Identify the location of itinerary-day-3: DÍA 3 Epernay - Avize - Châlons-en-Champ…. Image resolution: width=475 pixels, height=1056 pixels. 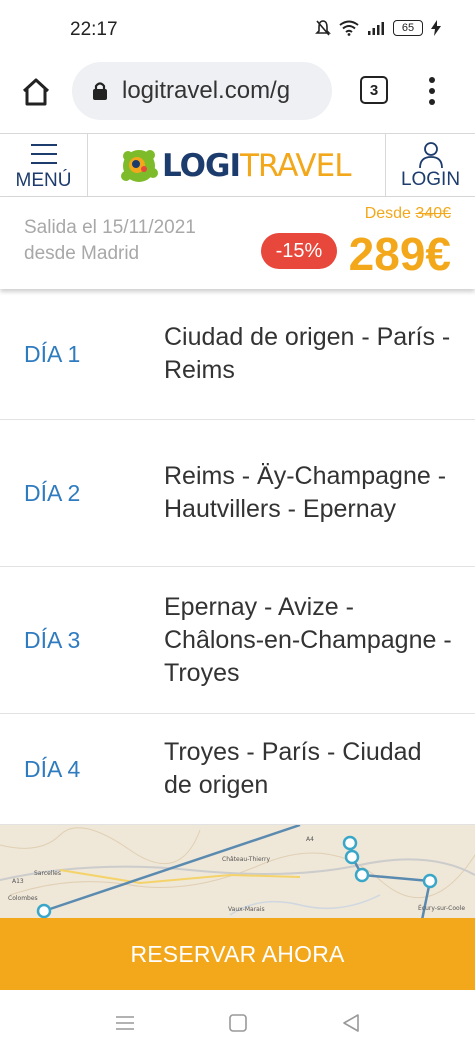
(237, 640).